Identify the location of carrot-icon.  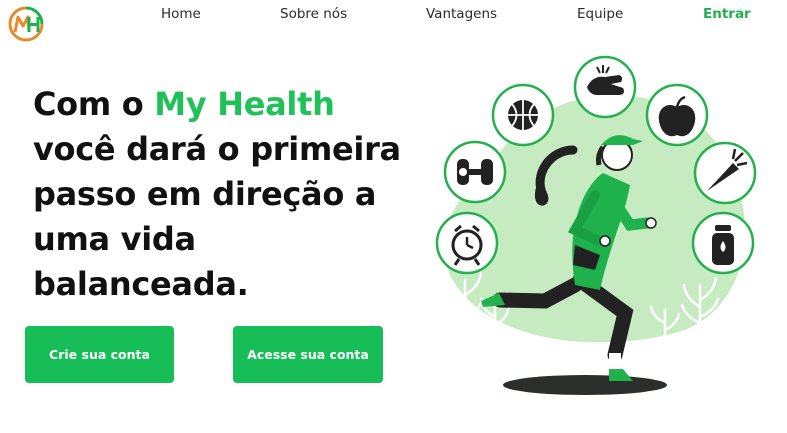
(725, 173).